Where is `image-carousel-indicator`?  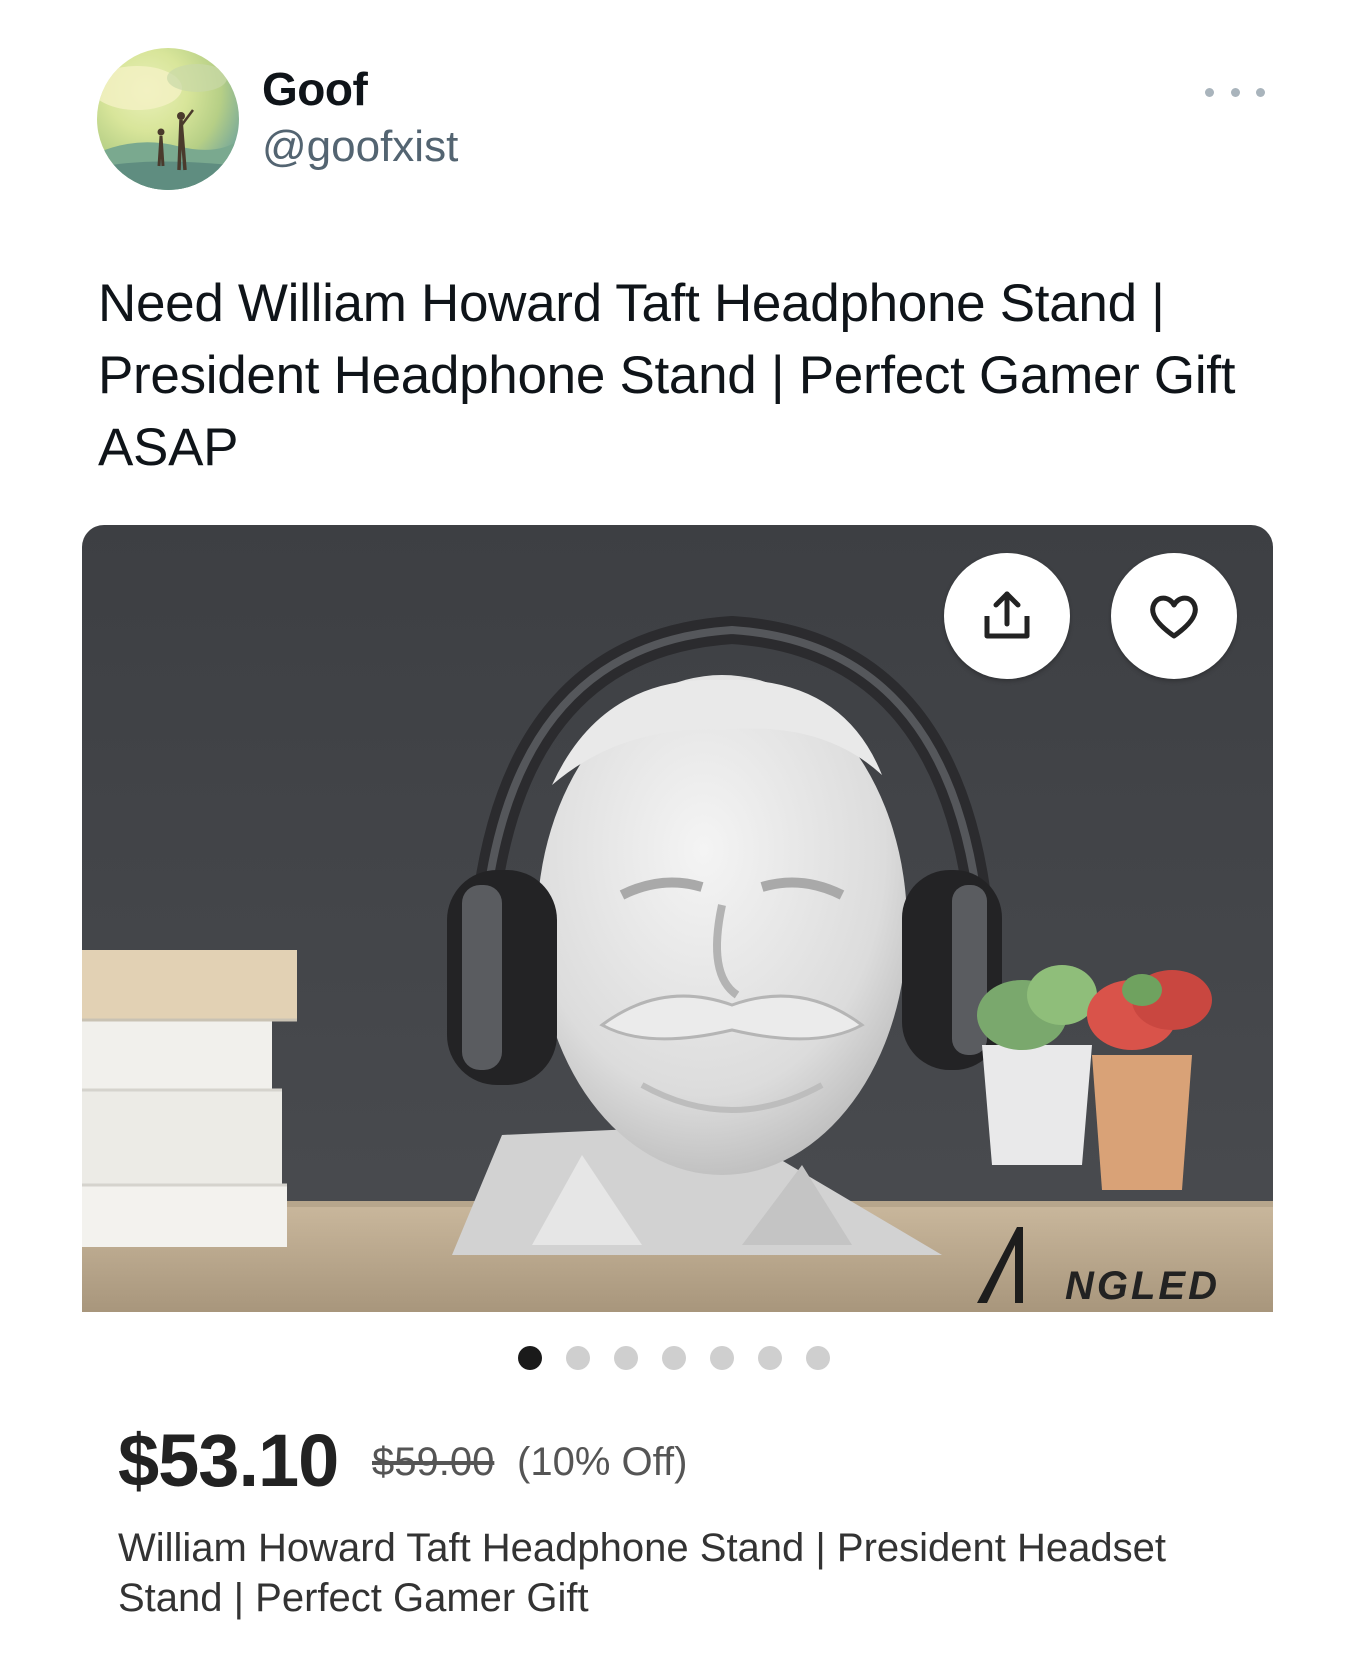 image-carousel-indicator is located at coordinates (674, 1358).